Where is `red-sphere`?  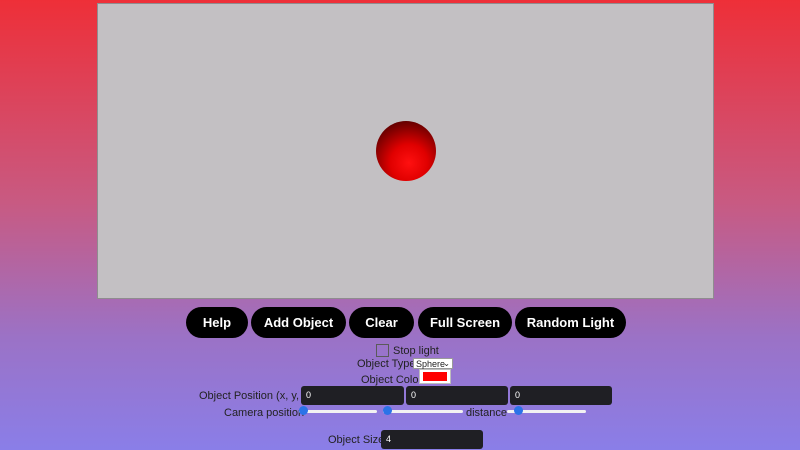 red-sphere is located at coordinates (406, 151).